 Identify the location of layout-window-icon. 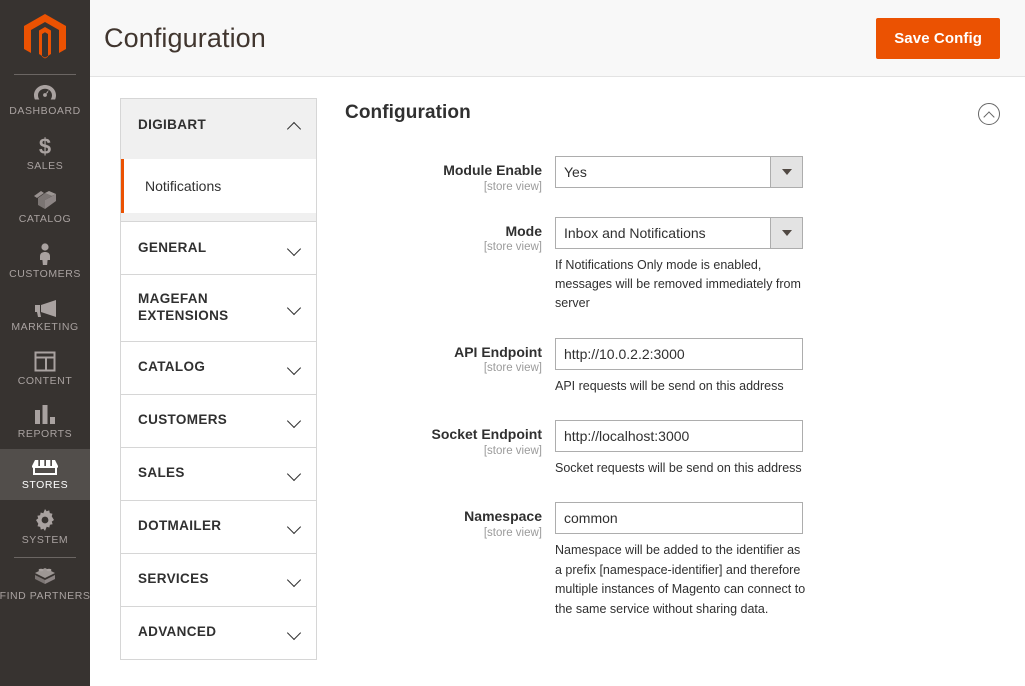
(45, 361).